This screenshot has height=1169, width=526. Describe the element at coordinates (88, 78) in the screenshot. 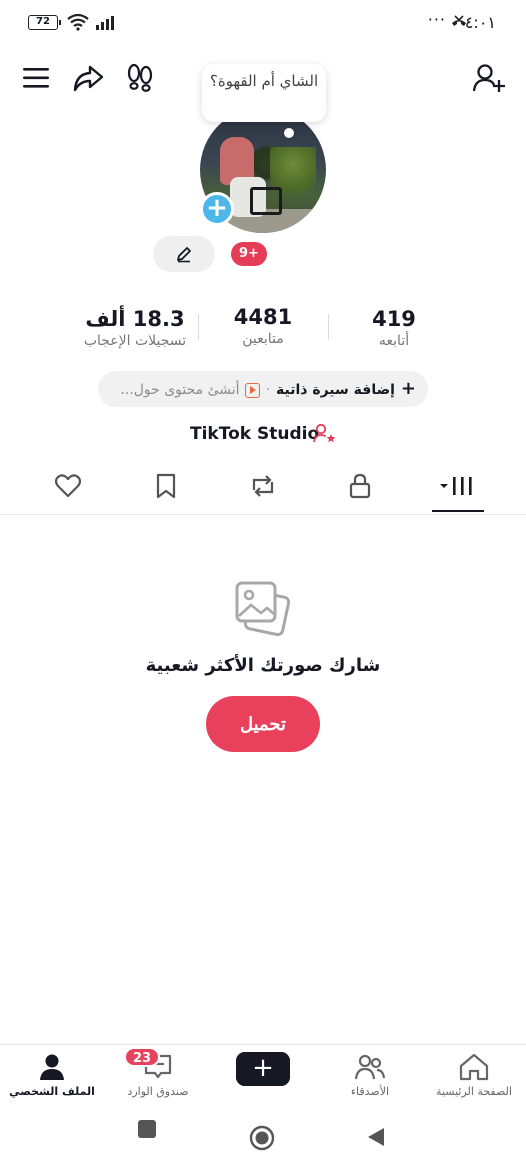

I see `share-icon` at that location.